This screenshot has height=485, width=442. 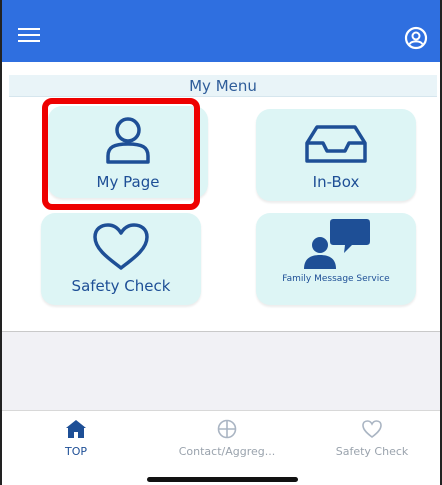 I want to click on tab-safety-check: Safety Check, so click(x=372, y=441).